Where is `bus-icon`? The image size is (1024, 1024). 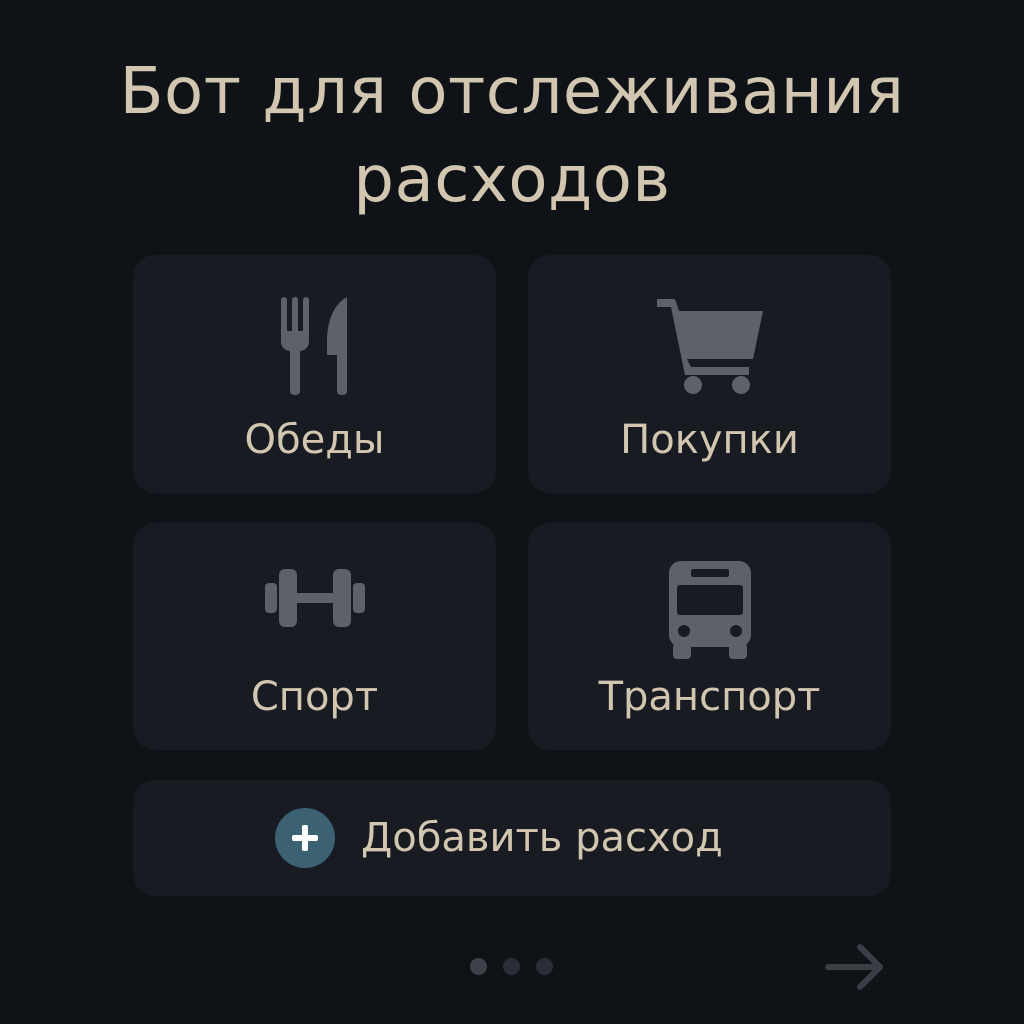 bus-icon is located at coordinates (709, 610).